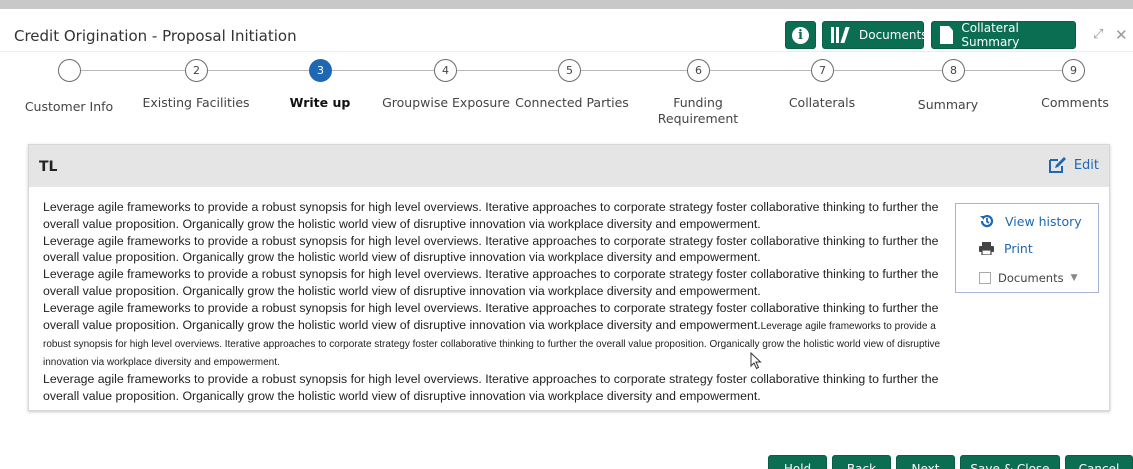 Image resolution: width=1133 pixels, height=469 pixels. I want to click on library-icon, so click(840, 35).